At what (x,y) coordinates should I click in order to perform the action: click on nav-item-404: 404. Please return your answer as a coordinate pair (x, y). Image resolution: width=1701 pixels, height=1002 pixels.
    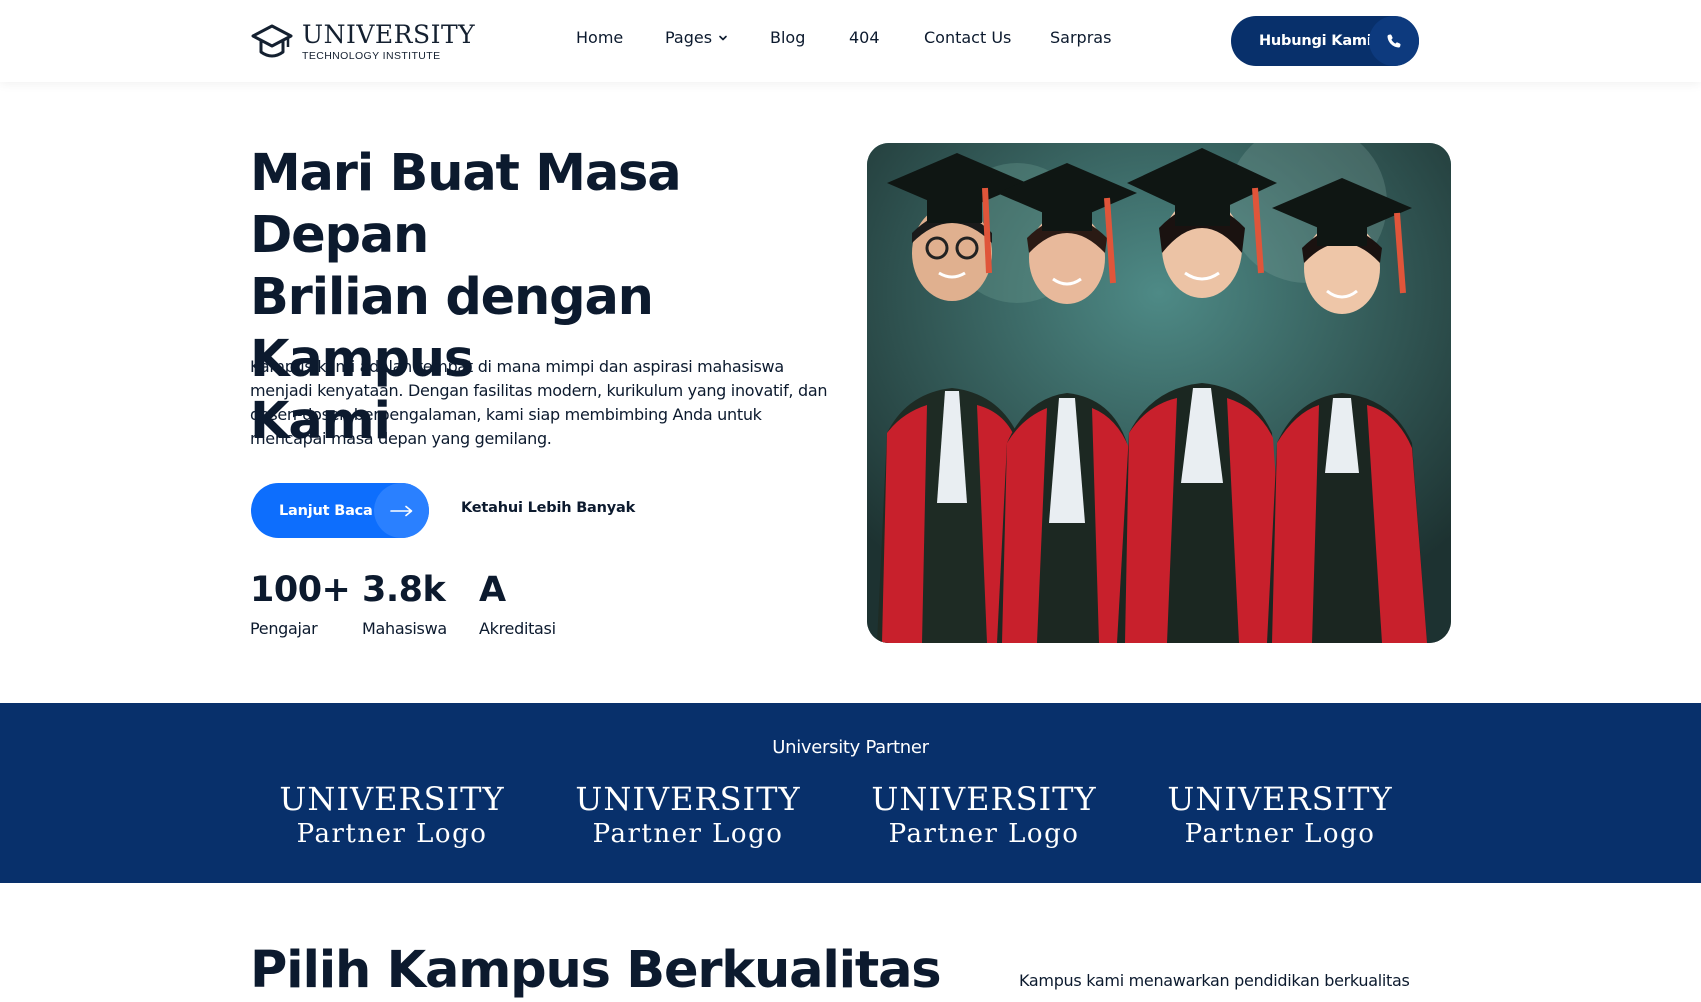
    Looking at the image, I should click on (864, 37).